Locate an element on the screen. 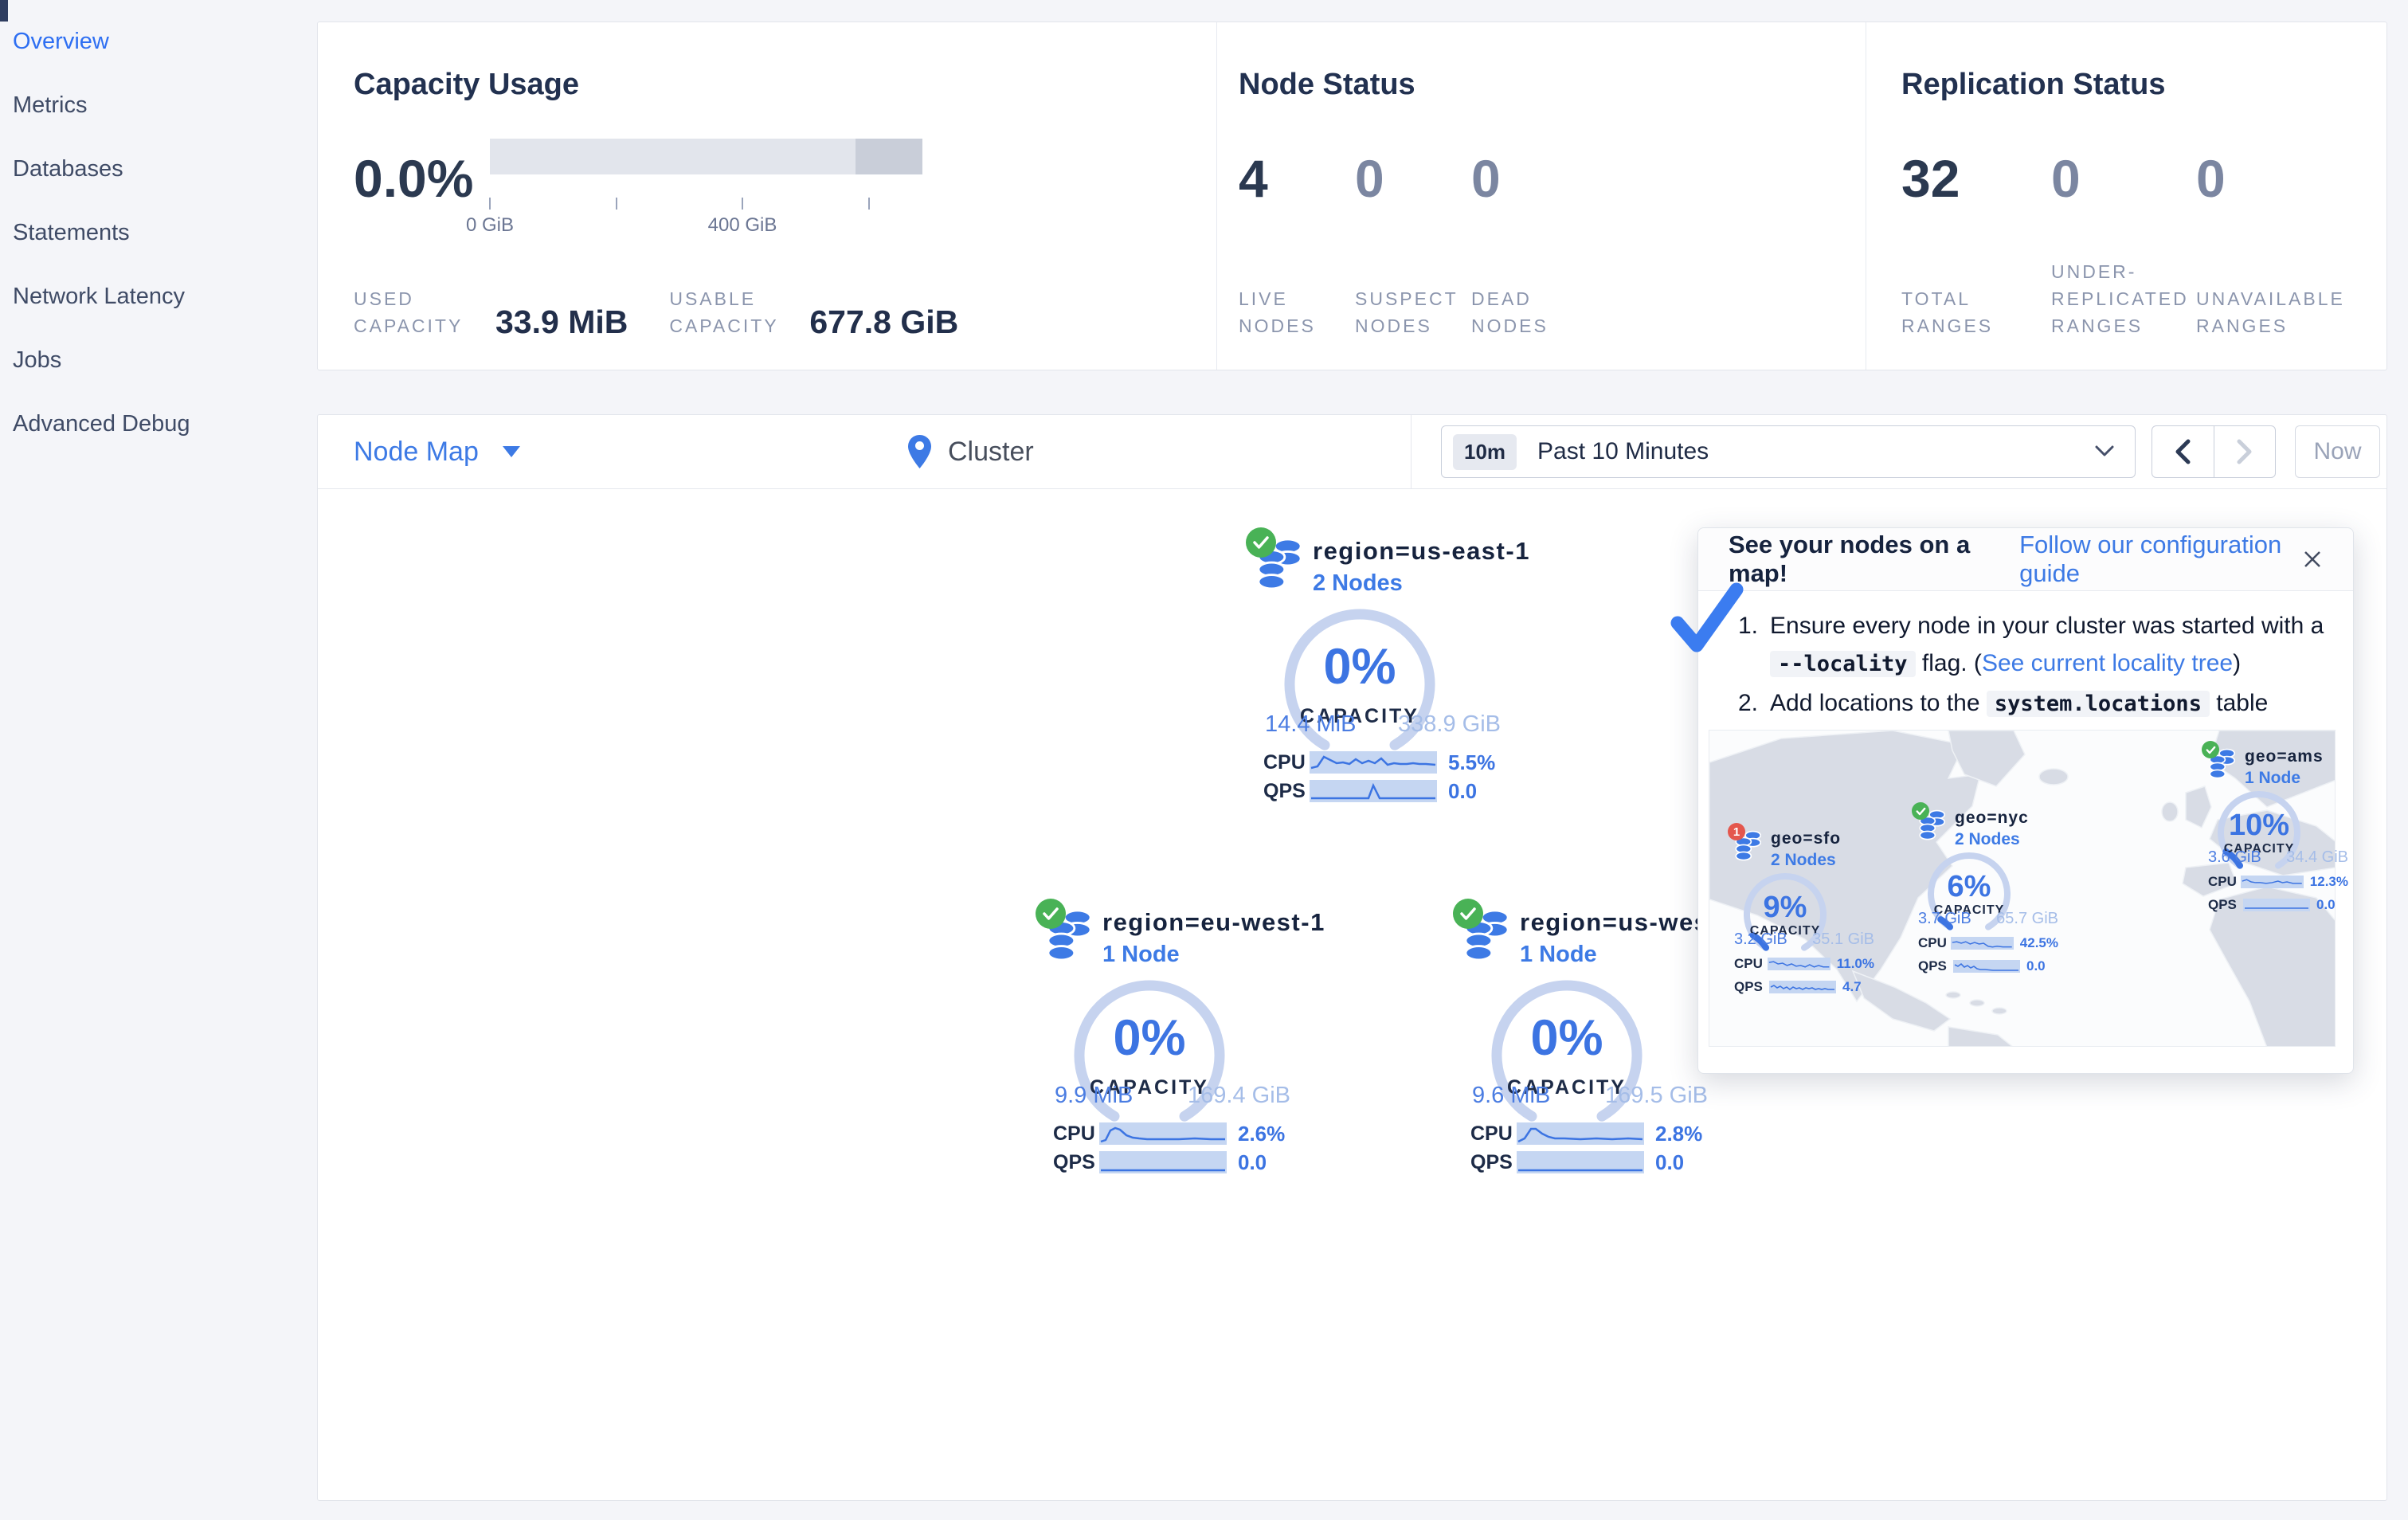 The image size is (2408, 1520). step-text: Add locations to the is located at coordinates (1879, 703).